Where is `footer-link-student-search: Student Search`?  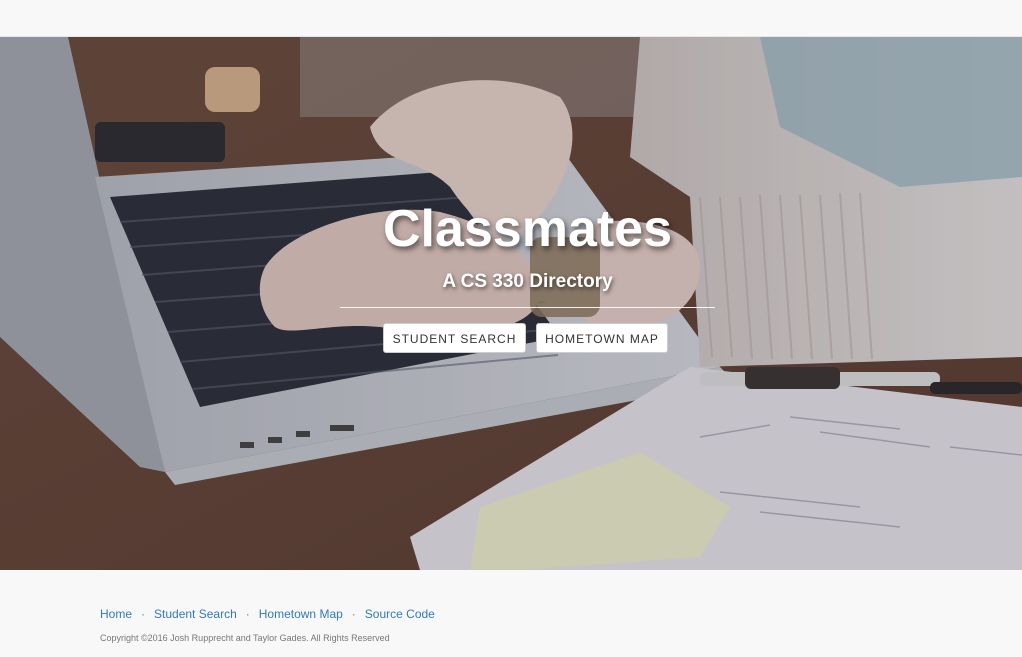 footer-link-student-search: Student Search is located at coordinates (195, 614).